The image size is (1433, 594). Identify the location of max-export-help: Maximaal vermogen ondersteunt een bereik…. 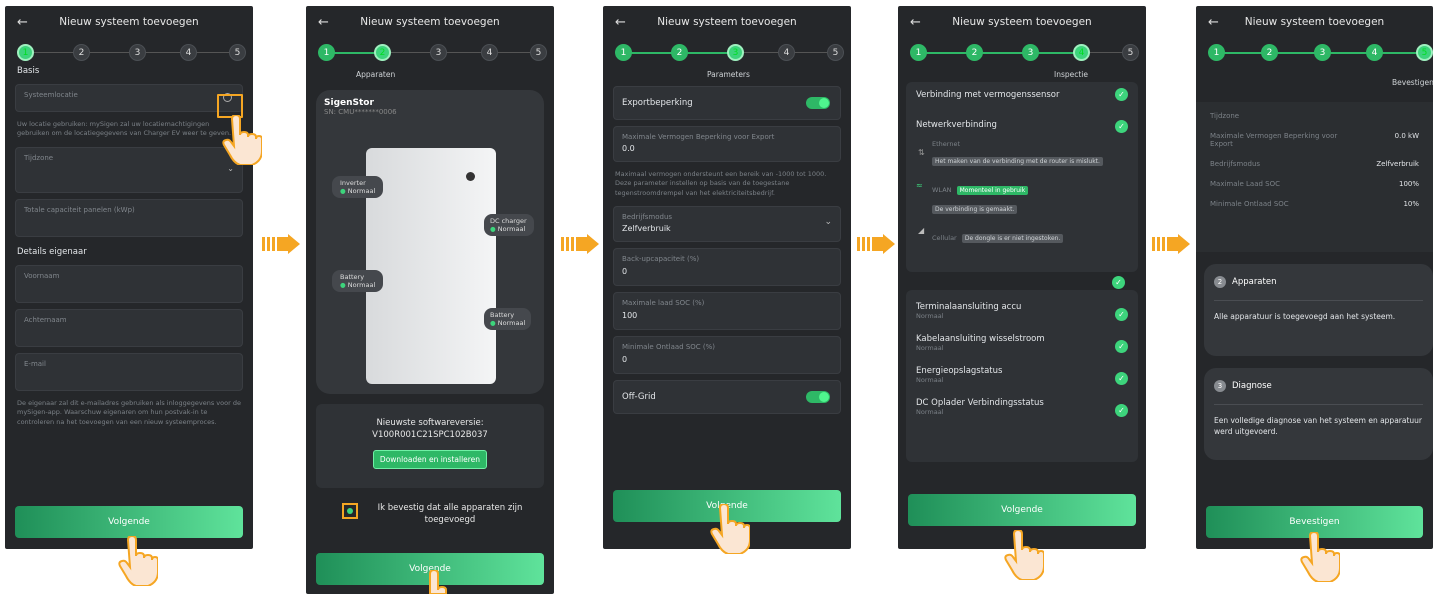
(721, 183).